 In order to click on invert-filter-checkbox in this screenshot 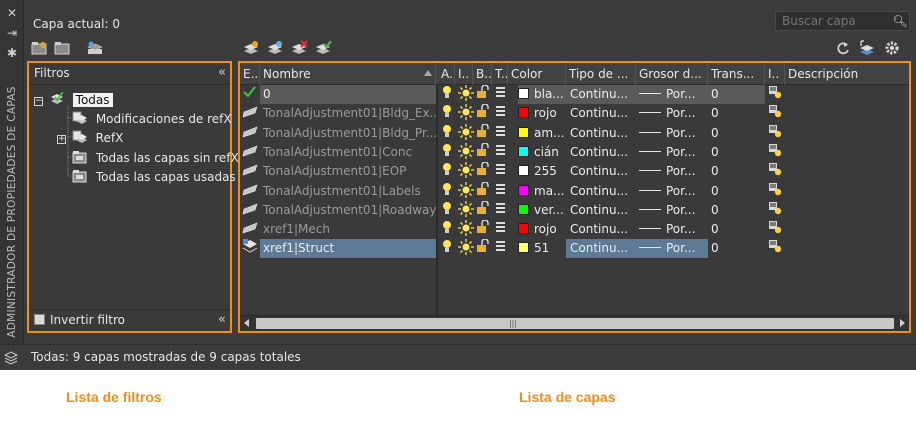, I will do `click(39, 319)`.